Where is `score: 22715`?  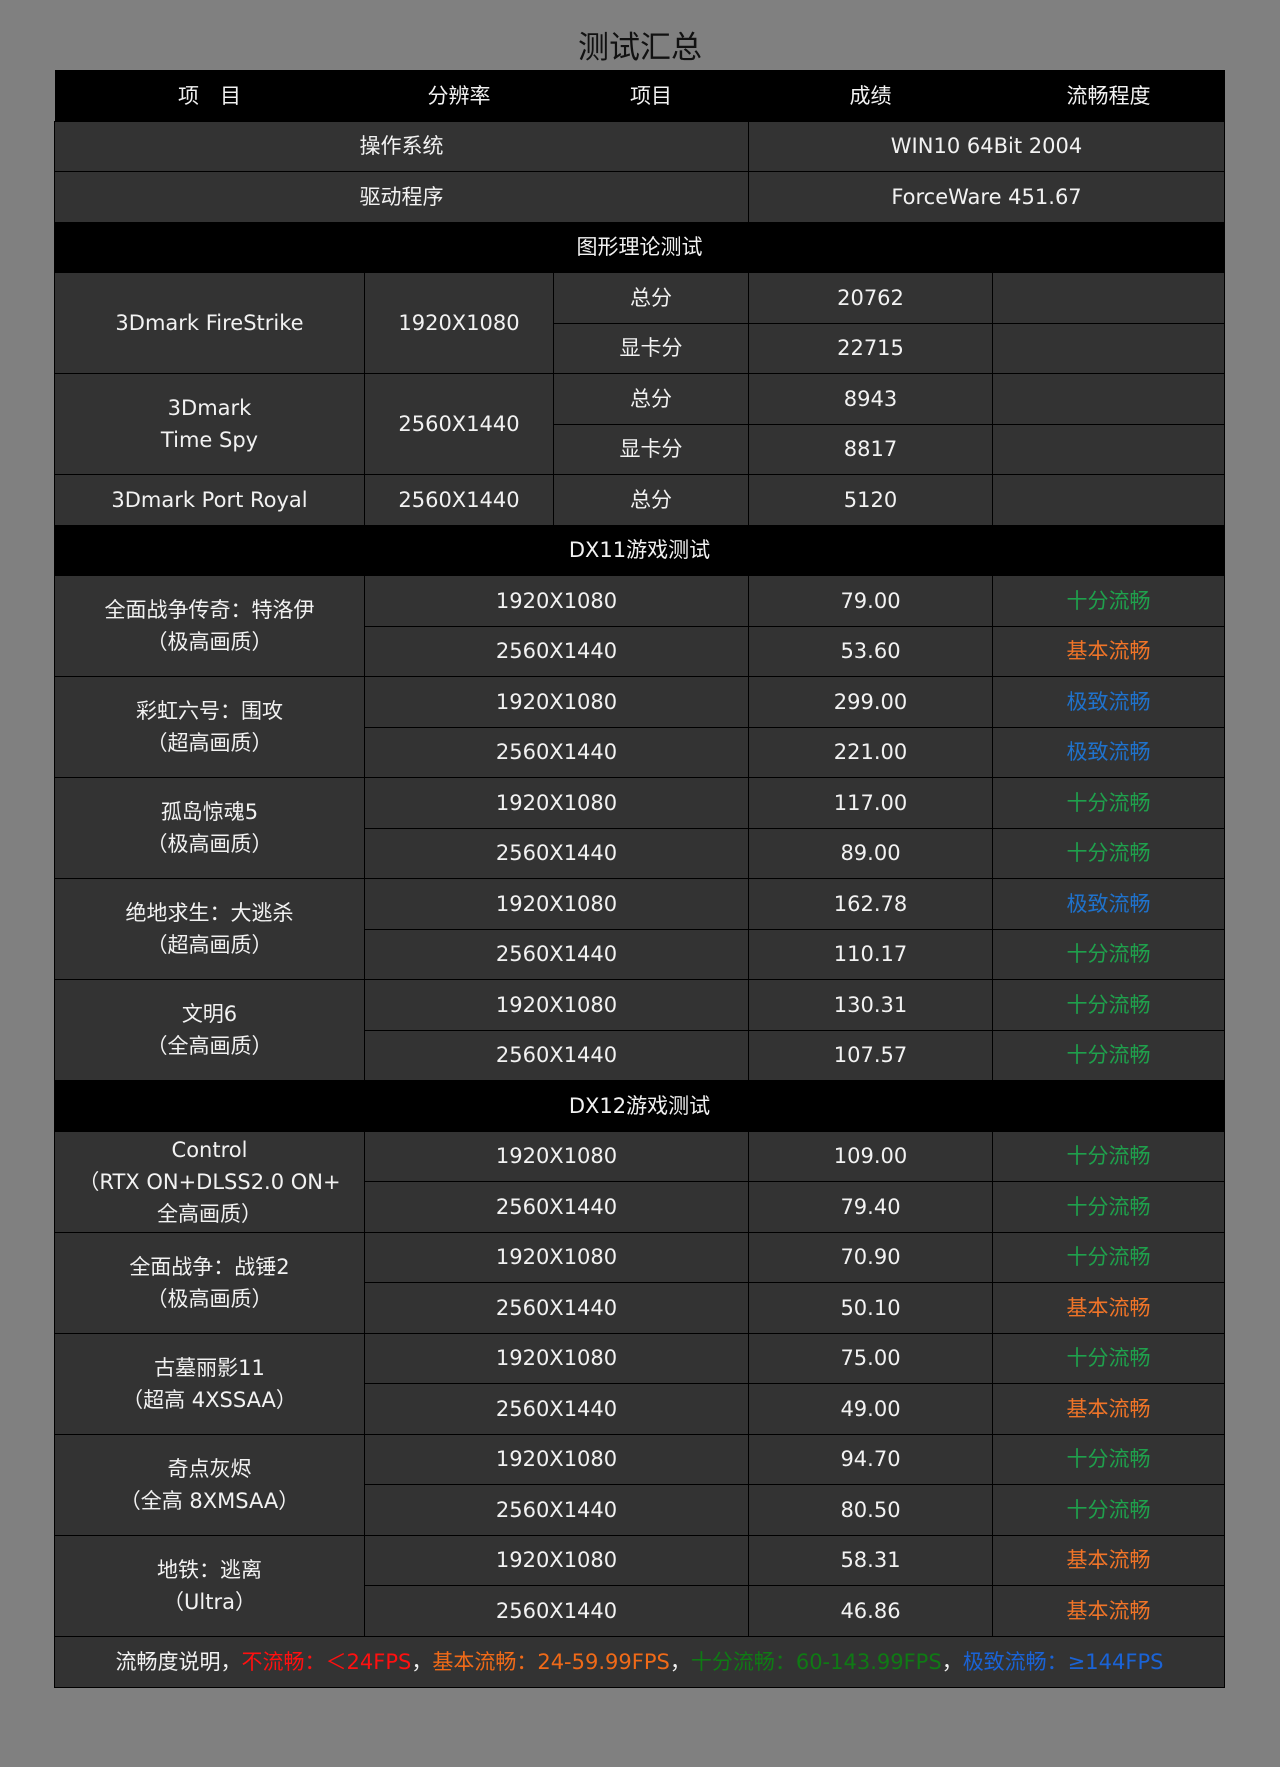
score: 22715 is located at coordinates (870, 348).